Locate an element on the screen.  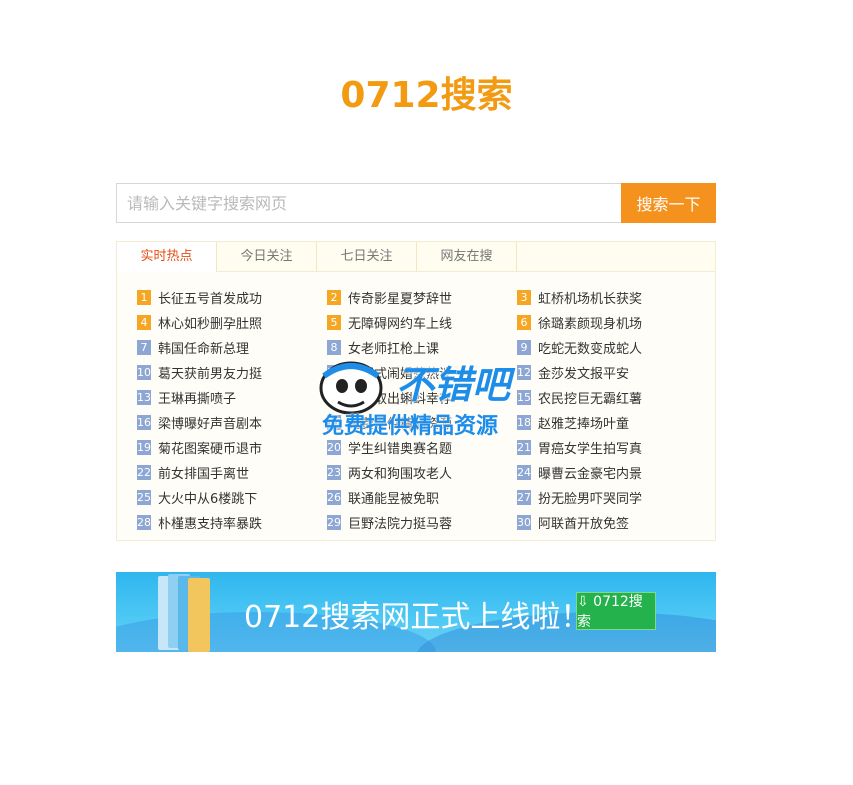
hot-item: 19 菊花图案硬币退市 is located at coordinates (227, 447).